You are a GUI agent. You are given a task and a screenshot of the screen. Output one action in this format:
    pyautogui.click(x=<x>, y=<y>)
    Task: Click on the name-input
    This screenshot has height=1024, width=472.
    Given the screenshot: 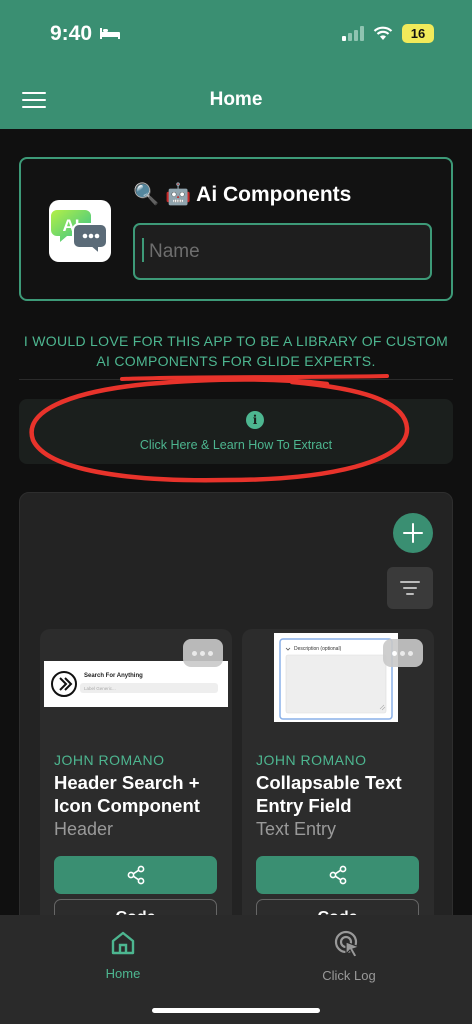 What is the action you would take?
    pyautogui.click(x=282, y=251)
    